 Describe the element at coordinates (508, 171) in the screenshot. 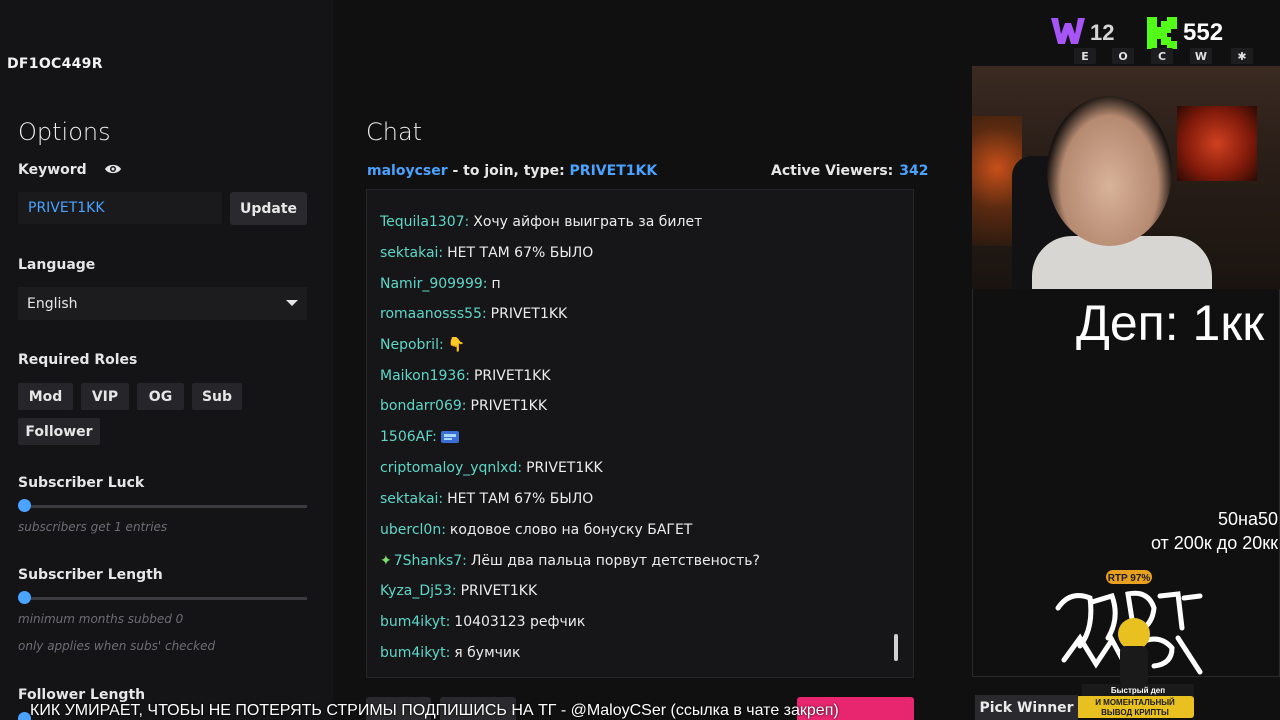

I see `join-text: - to join, type:` at that location.